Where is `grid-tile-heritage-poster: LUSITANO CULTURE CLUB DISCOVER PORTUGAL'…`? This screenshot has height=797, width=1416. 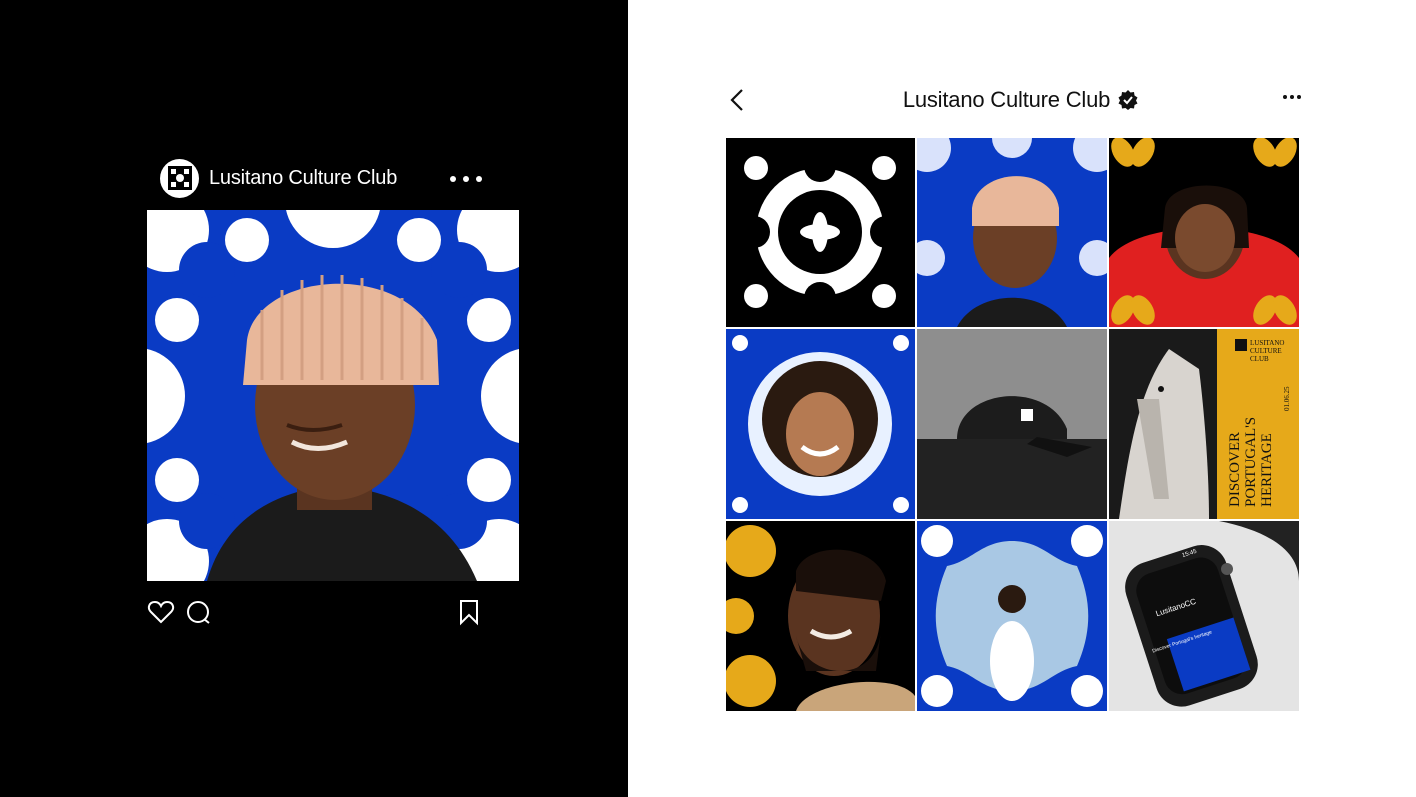 grid-tile-heritage-poster: LUSITANO CULTURE CLUB DISCOVER PORTUGAL'… is located at coordinates (1204, 424).